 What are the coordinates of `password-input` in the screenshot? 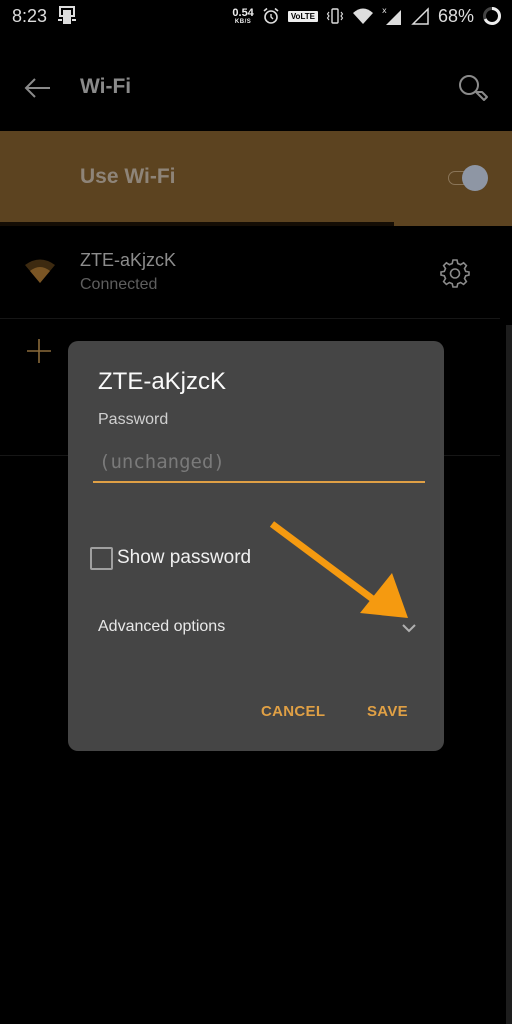 It's located at (259, 465).